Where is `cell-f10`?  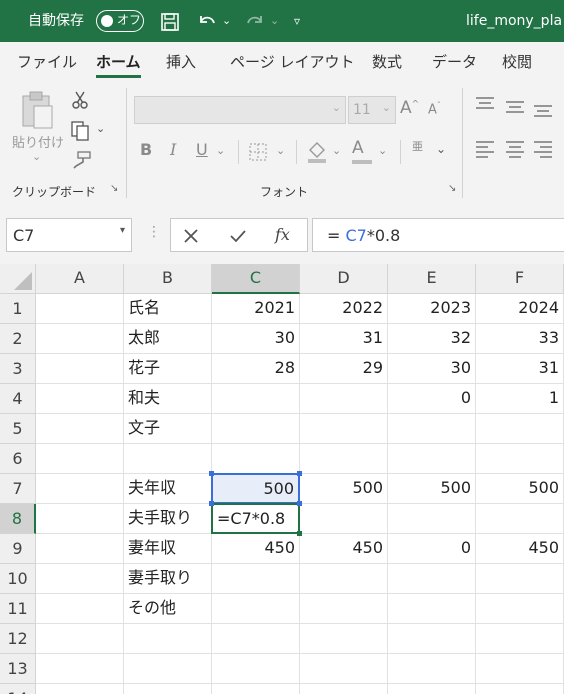 cell-f10 is located at coordinates (520, 579).